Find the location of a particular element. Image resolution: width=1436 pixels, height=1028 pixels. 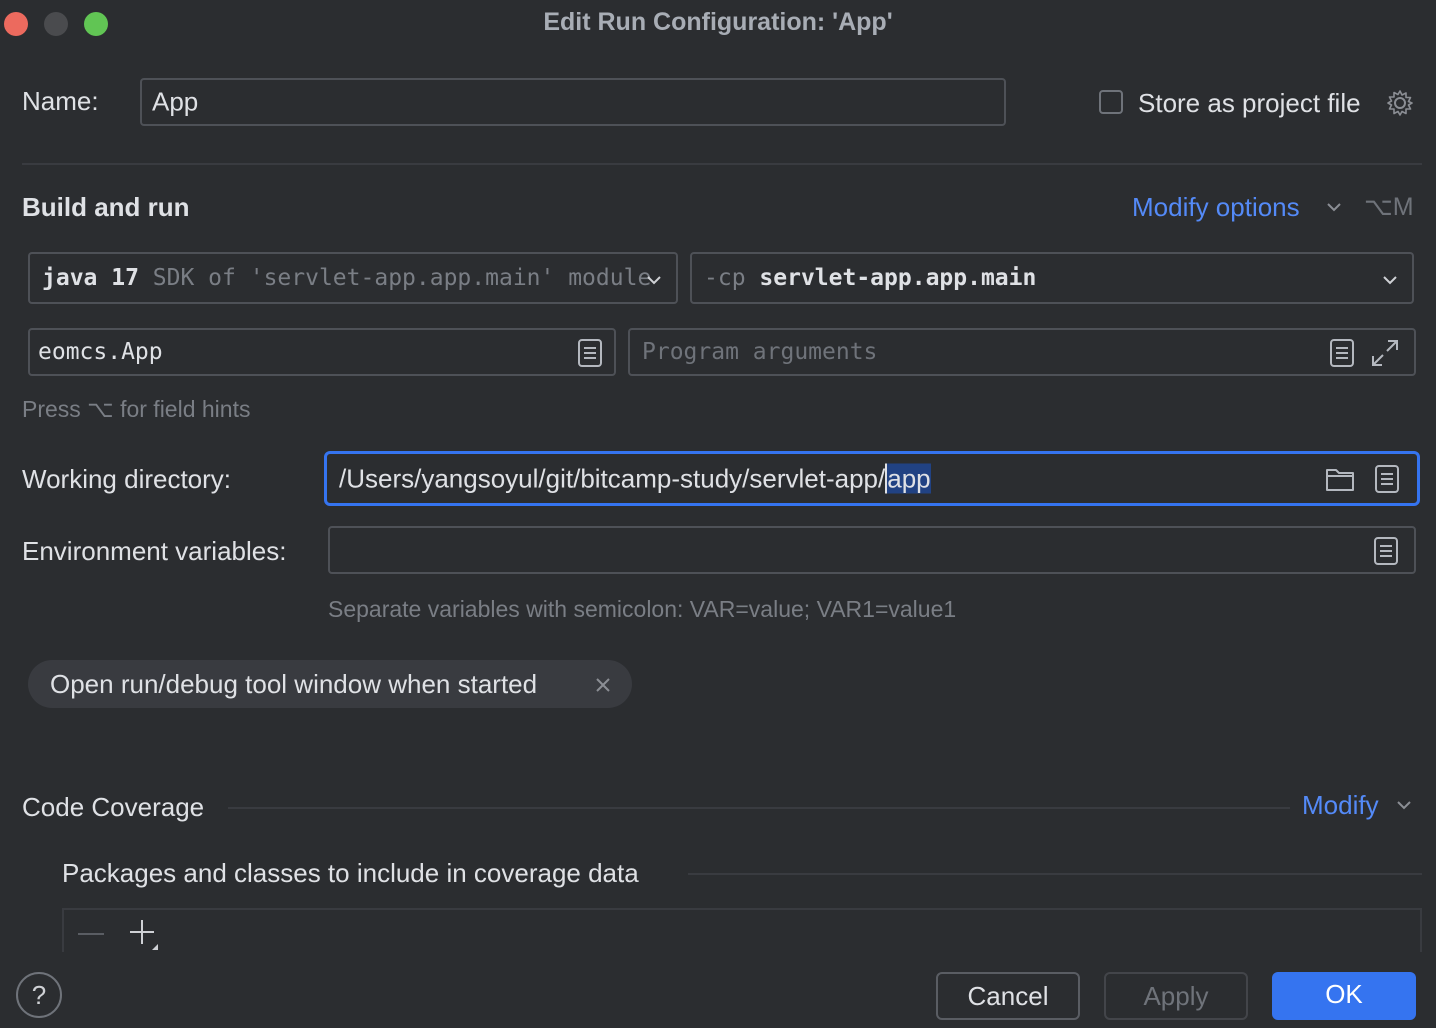

main-class-input: eomcs.App is located at coordinates (322, 352).